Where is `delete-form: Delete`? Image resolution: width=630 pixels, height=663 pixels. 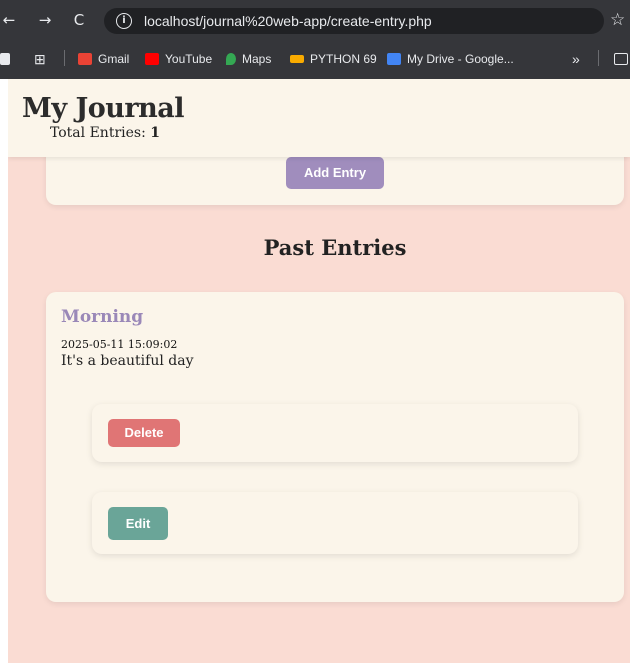 delete-form: Delete is located at coordinates (335, 433).